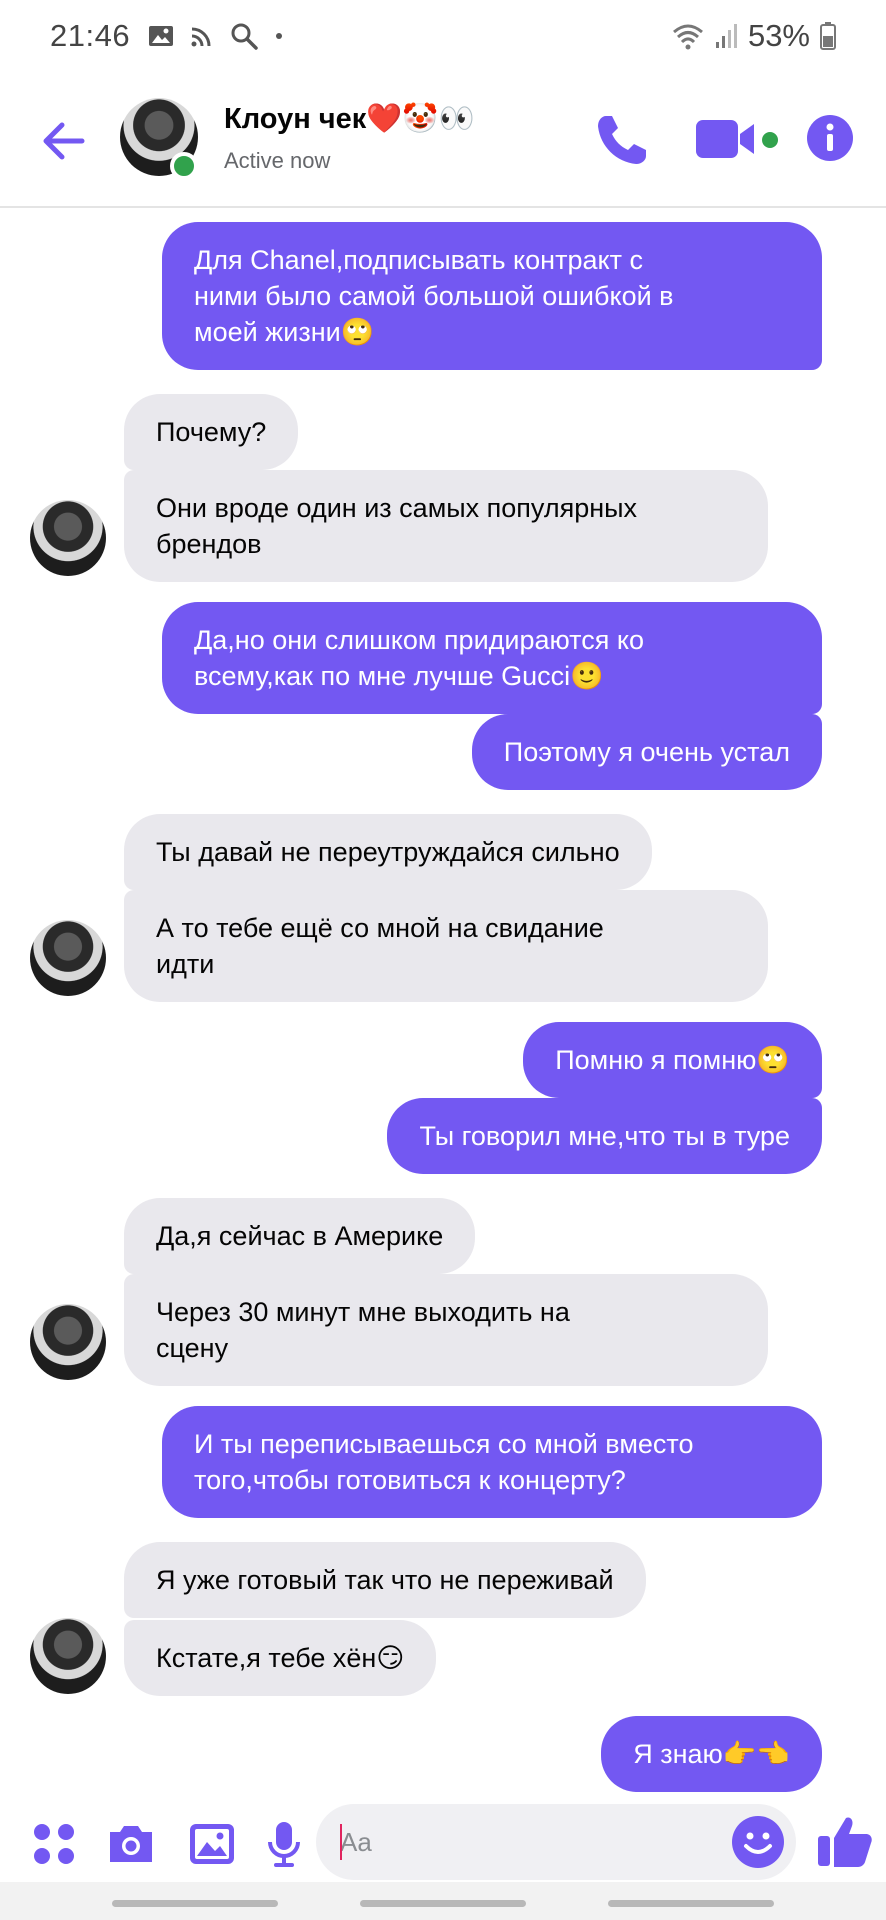 The height and width of the screenshot is (1920, 886). What do you see at coordinates (604, 1136) in the screenshot?
I see `message-bubble-outgoing: Ты говорил мне,что ты в туре` at bounding box center [604, 1136].